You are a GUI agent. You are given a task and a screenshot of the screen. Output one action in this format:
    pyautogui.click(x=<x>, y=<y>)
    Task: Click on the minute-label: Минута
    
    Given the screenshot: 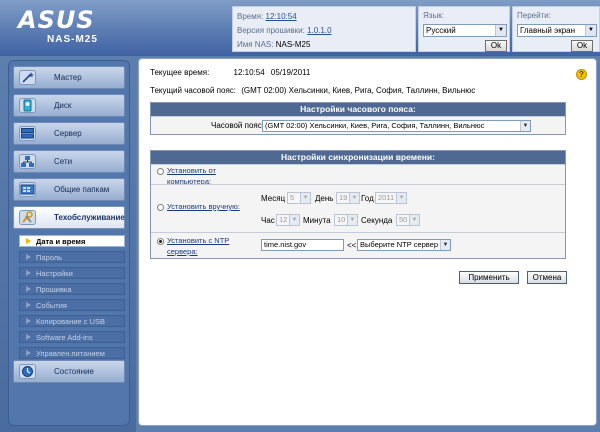 What is the action you would take?
    pyautogui.click(x=317, y=220)
    